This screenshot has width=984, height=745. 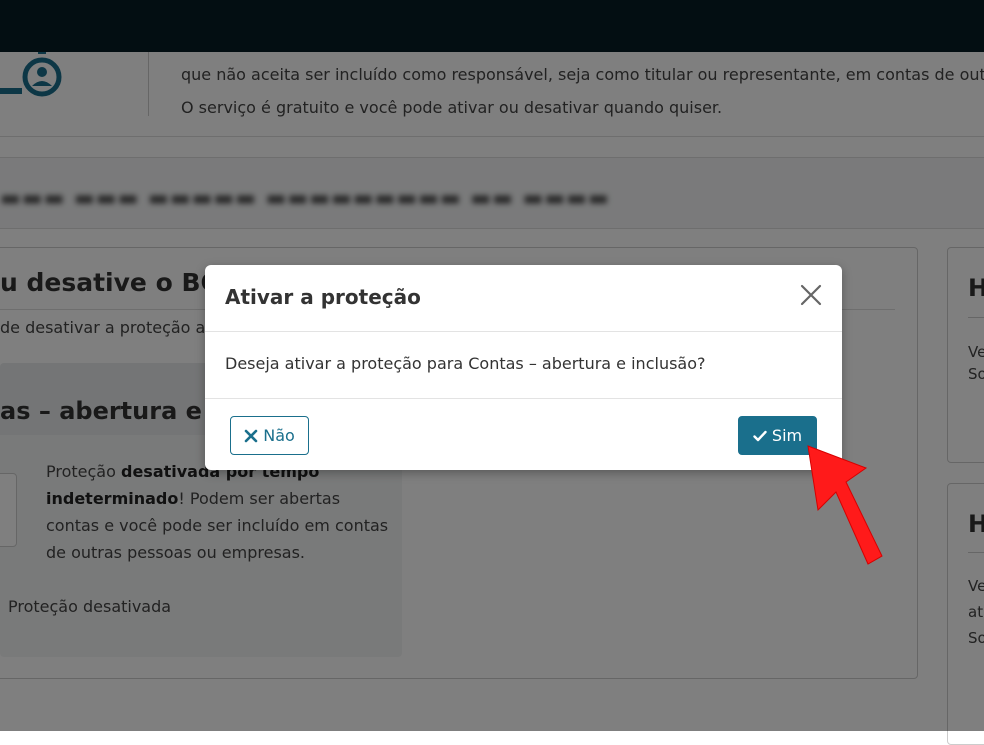 I want to click on close-icon, so click(x=811, y=295).